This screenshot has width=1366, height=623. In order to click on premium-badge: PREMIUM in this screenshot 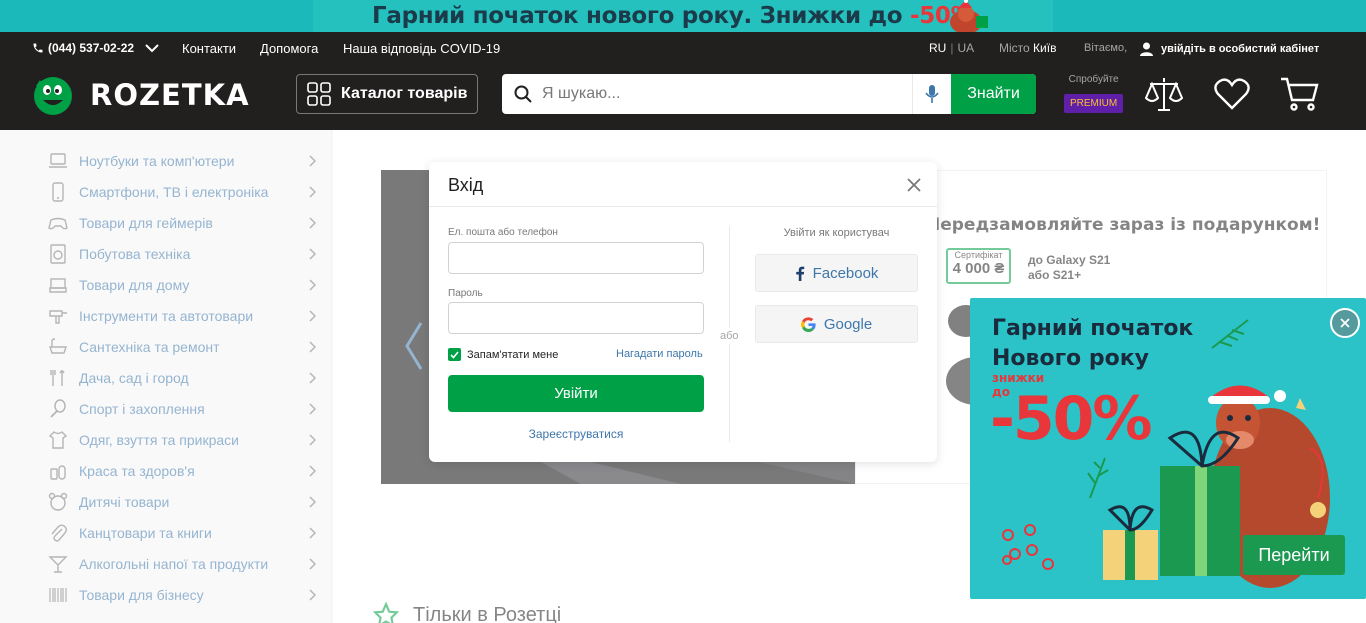, I will do `click(1094, 103)`.